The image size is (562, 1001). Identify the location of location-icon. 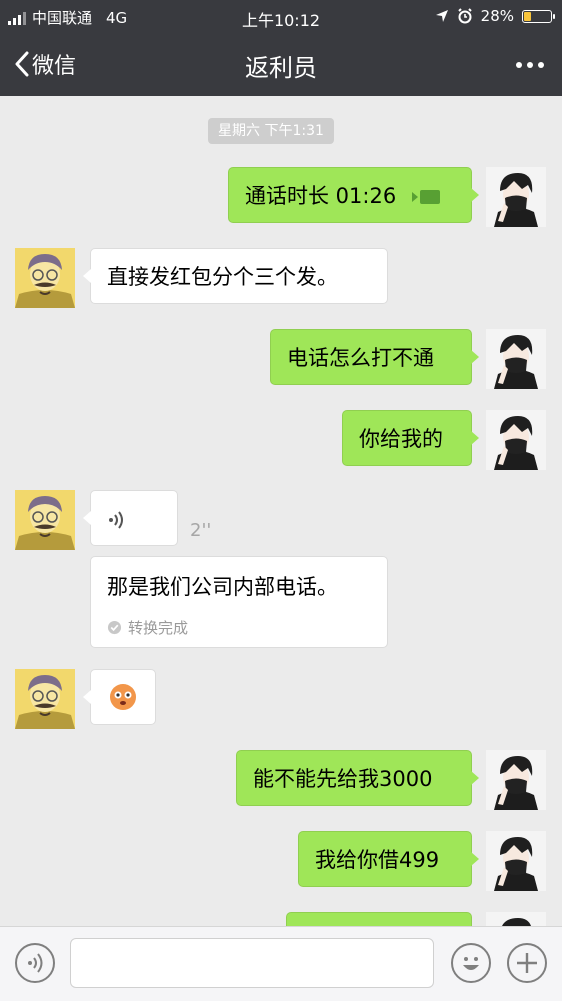
(441, 16).